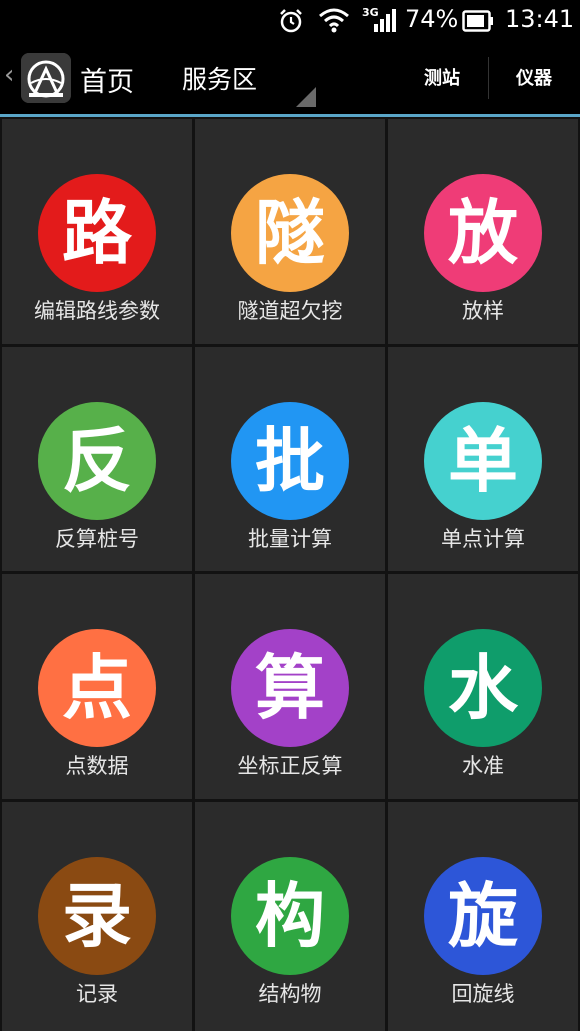  Describe the element at coordinates (97, 766) in the screenshot. I see `tile-label: 点数据` at that location.